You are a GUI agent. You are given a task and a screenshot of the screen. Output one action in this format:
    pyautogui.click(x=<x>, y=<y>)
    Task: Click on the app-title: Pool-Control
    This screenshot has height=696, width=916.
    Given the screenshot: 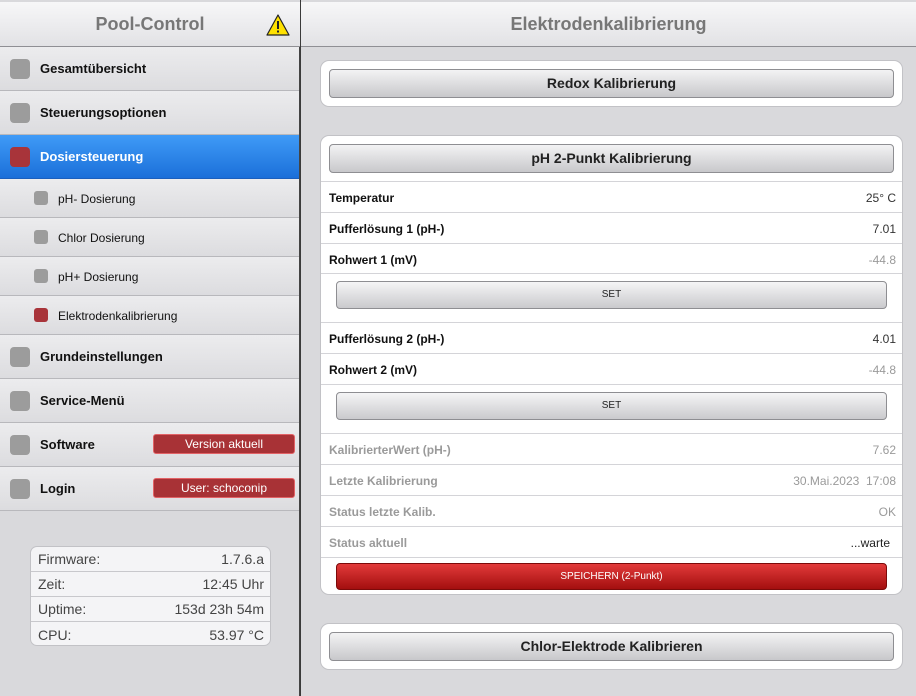 What is the action you would take?
    pyautogui.click(x=150, y=23)
    